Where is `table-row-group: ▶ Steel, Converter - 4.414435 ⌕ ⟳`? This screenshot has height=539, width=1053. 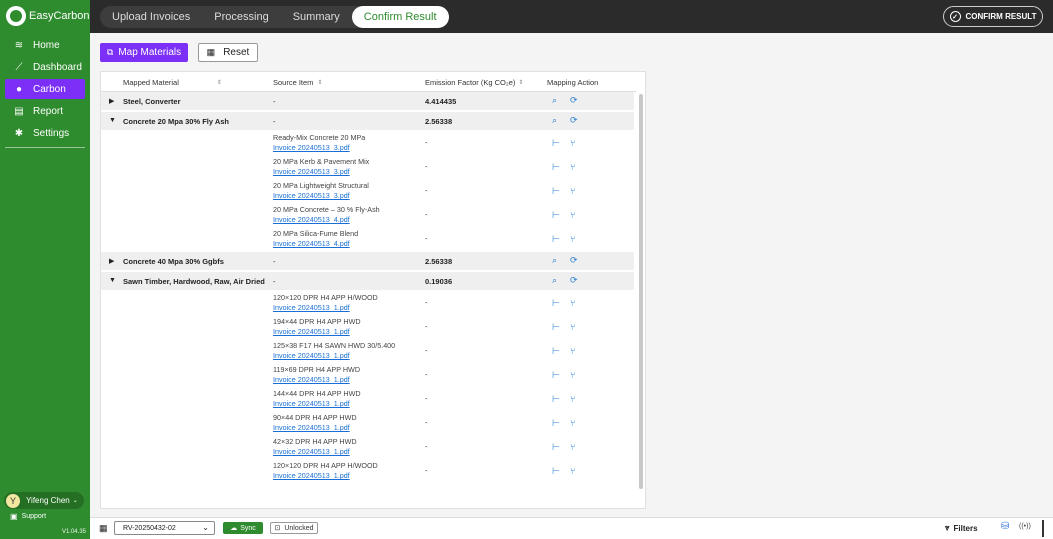 table-row-group: ▶ Steel, Converter - 4.414435 ⌕ ⟳ is located at coordinates (367, 101).